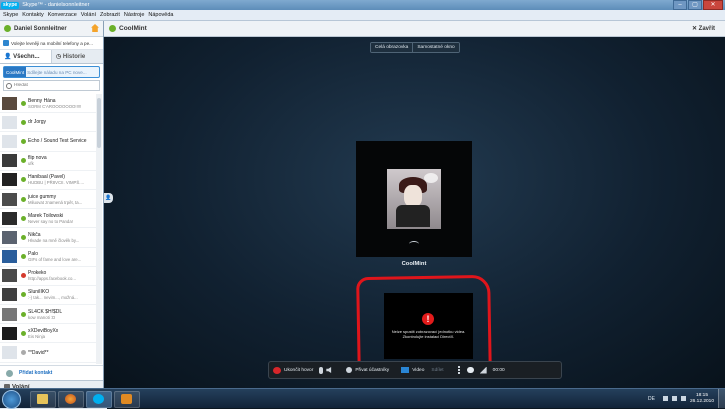  Describe the element at coordinates (7, 28) in the screenshot. I see `online-status-icon` at that location.